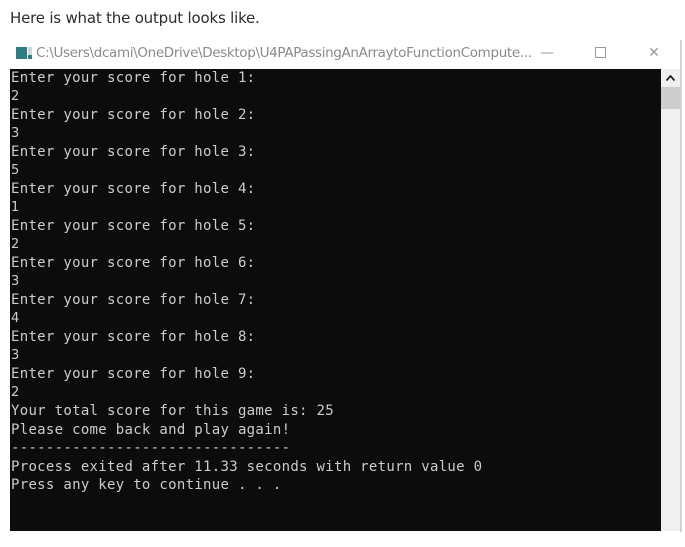  Describe the element at coordinates (133, 300) in the screenshot. I see `console-line: Enter your score for hole 7:` at that location.